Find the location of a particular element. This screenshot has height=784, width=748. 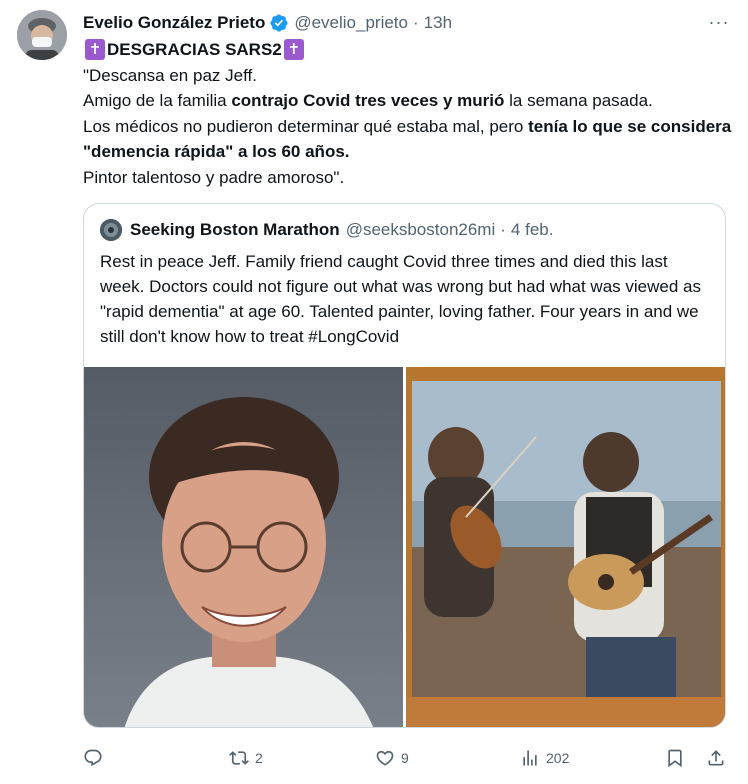

quoted-date: 4 feb. is located at coordinates (532, 230).